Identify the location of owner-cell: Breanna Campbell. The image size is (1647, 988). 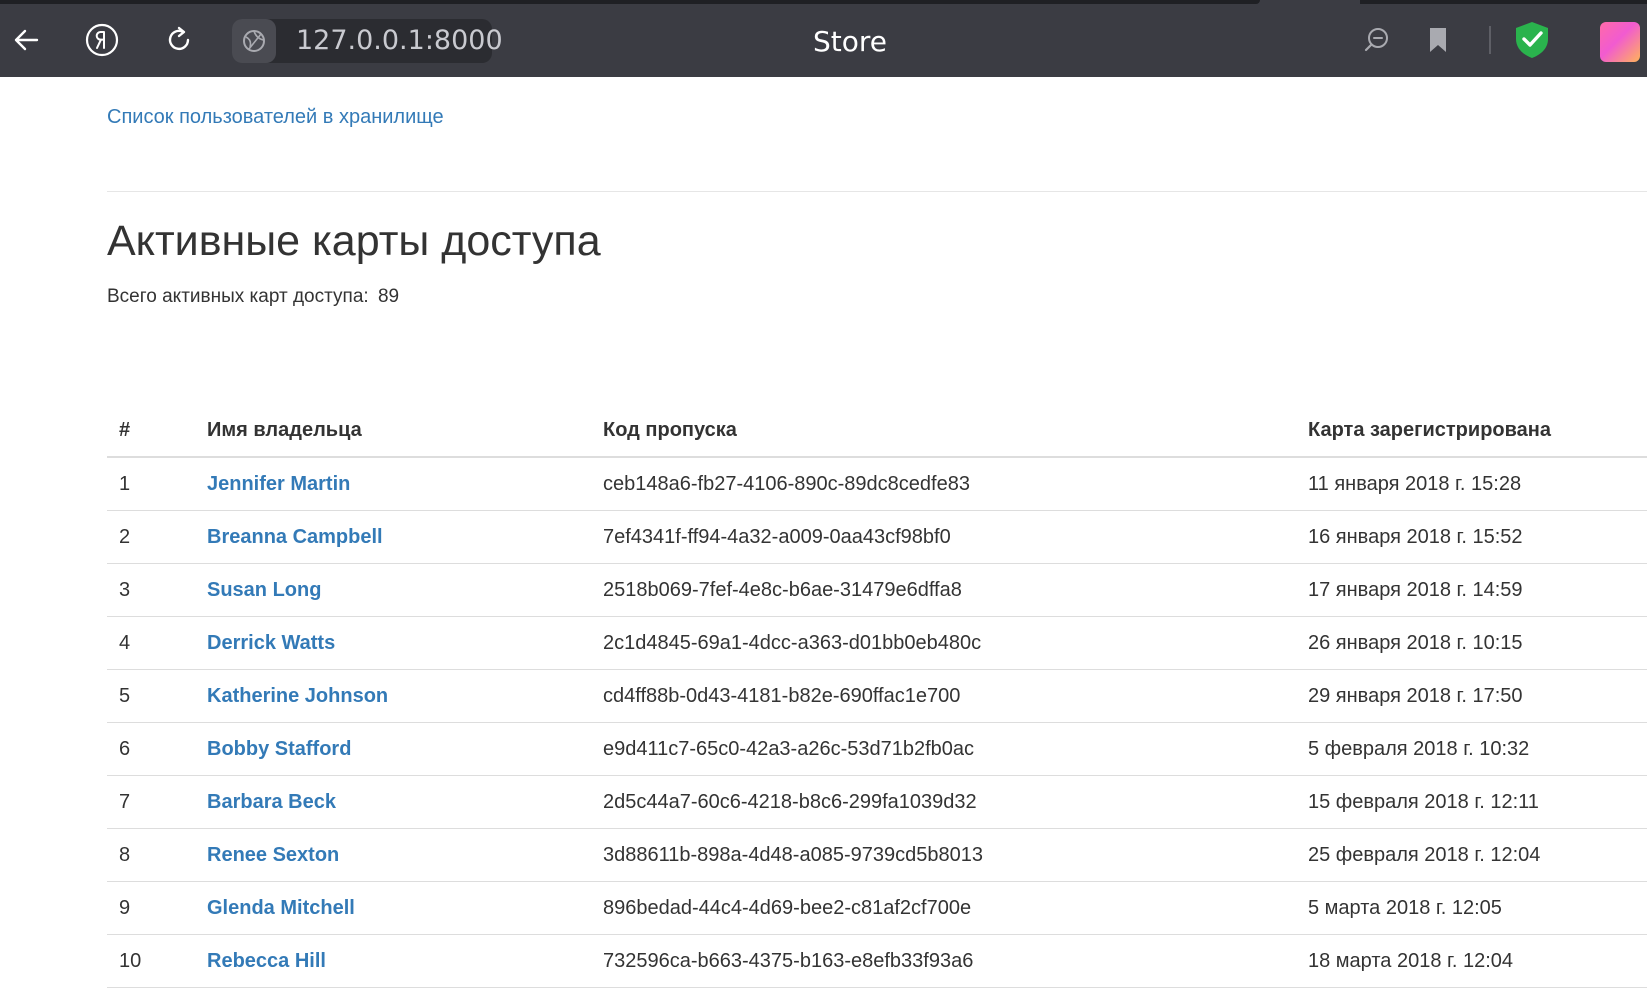
(393, 537).